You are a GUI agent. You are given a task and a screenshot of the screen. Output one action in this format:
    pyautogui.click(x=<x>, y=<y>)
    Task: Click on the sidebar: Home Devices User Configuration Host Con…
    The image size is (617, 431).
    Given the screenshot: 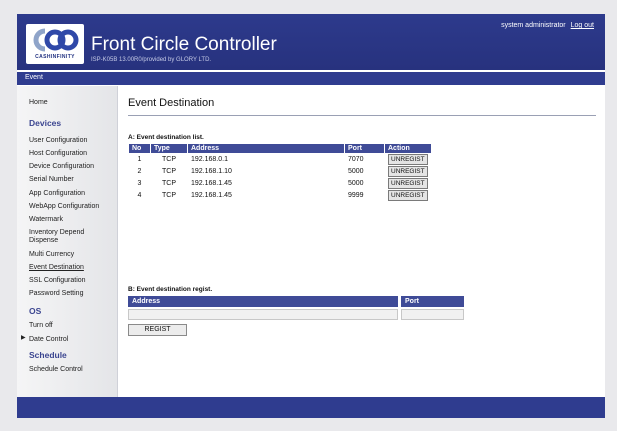 What is the action you would take?
    pyautogui.click(x=67, y=241)
    